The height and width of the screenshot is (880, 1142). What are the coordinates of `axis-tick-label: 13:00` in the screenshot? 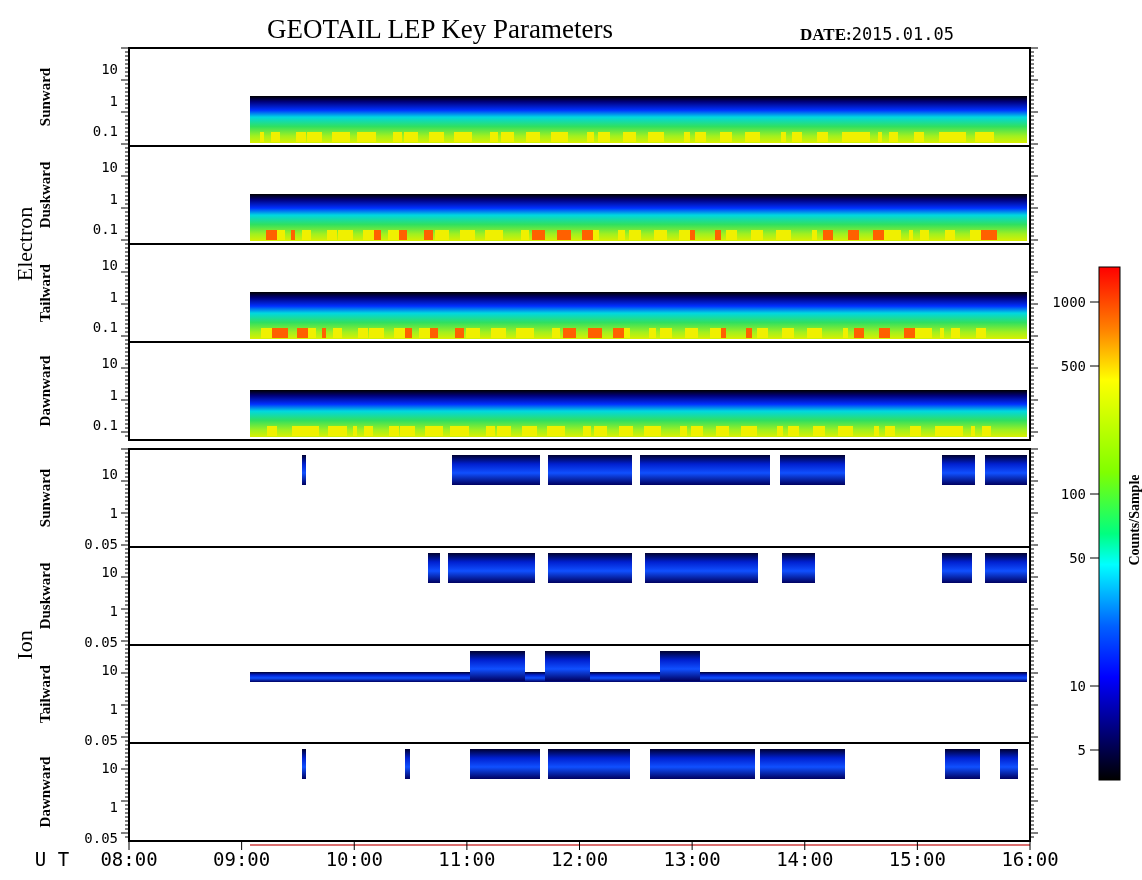 It's located at (692, 859).